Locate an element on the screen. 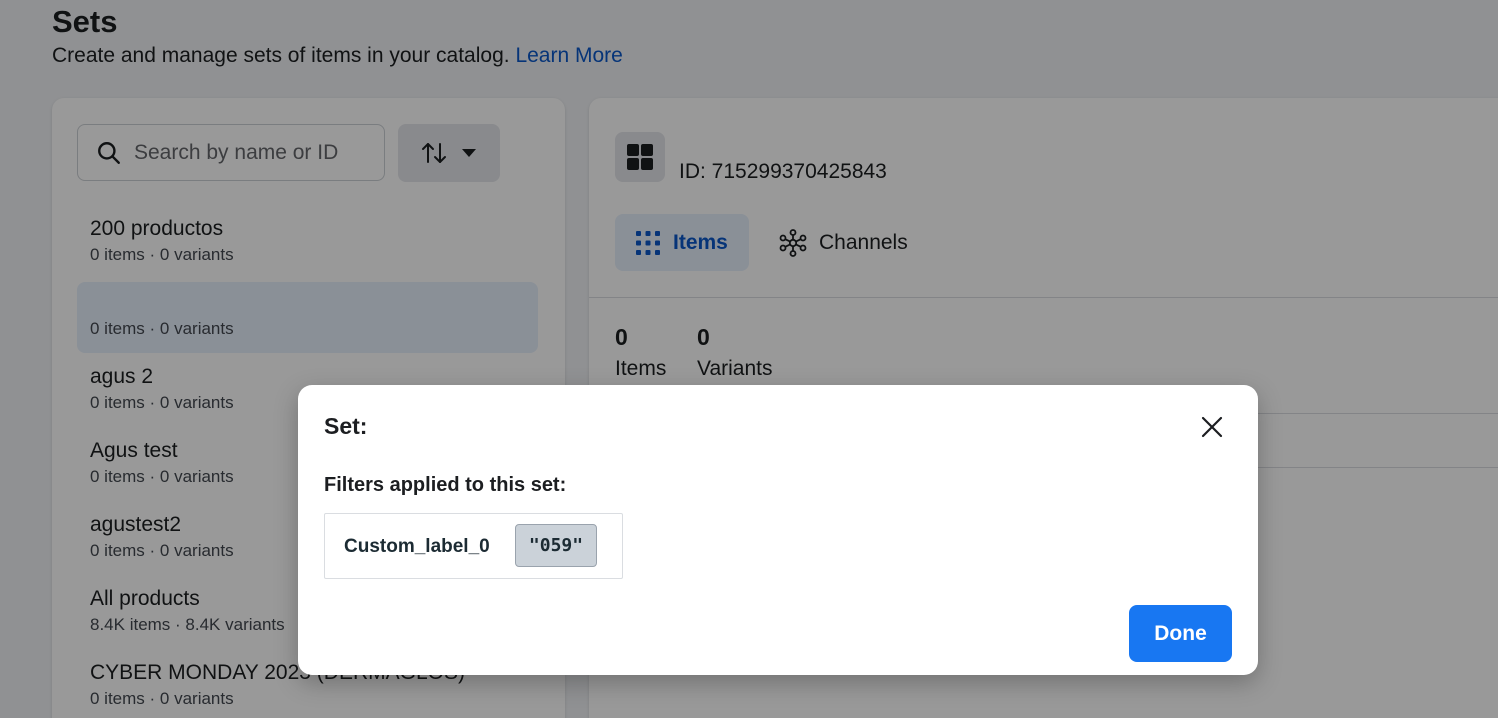 The height and width of the screenshot is (718, 1498). close-button is located at coordinates (1212, 427).